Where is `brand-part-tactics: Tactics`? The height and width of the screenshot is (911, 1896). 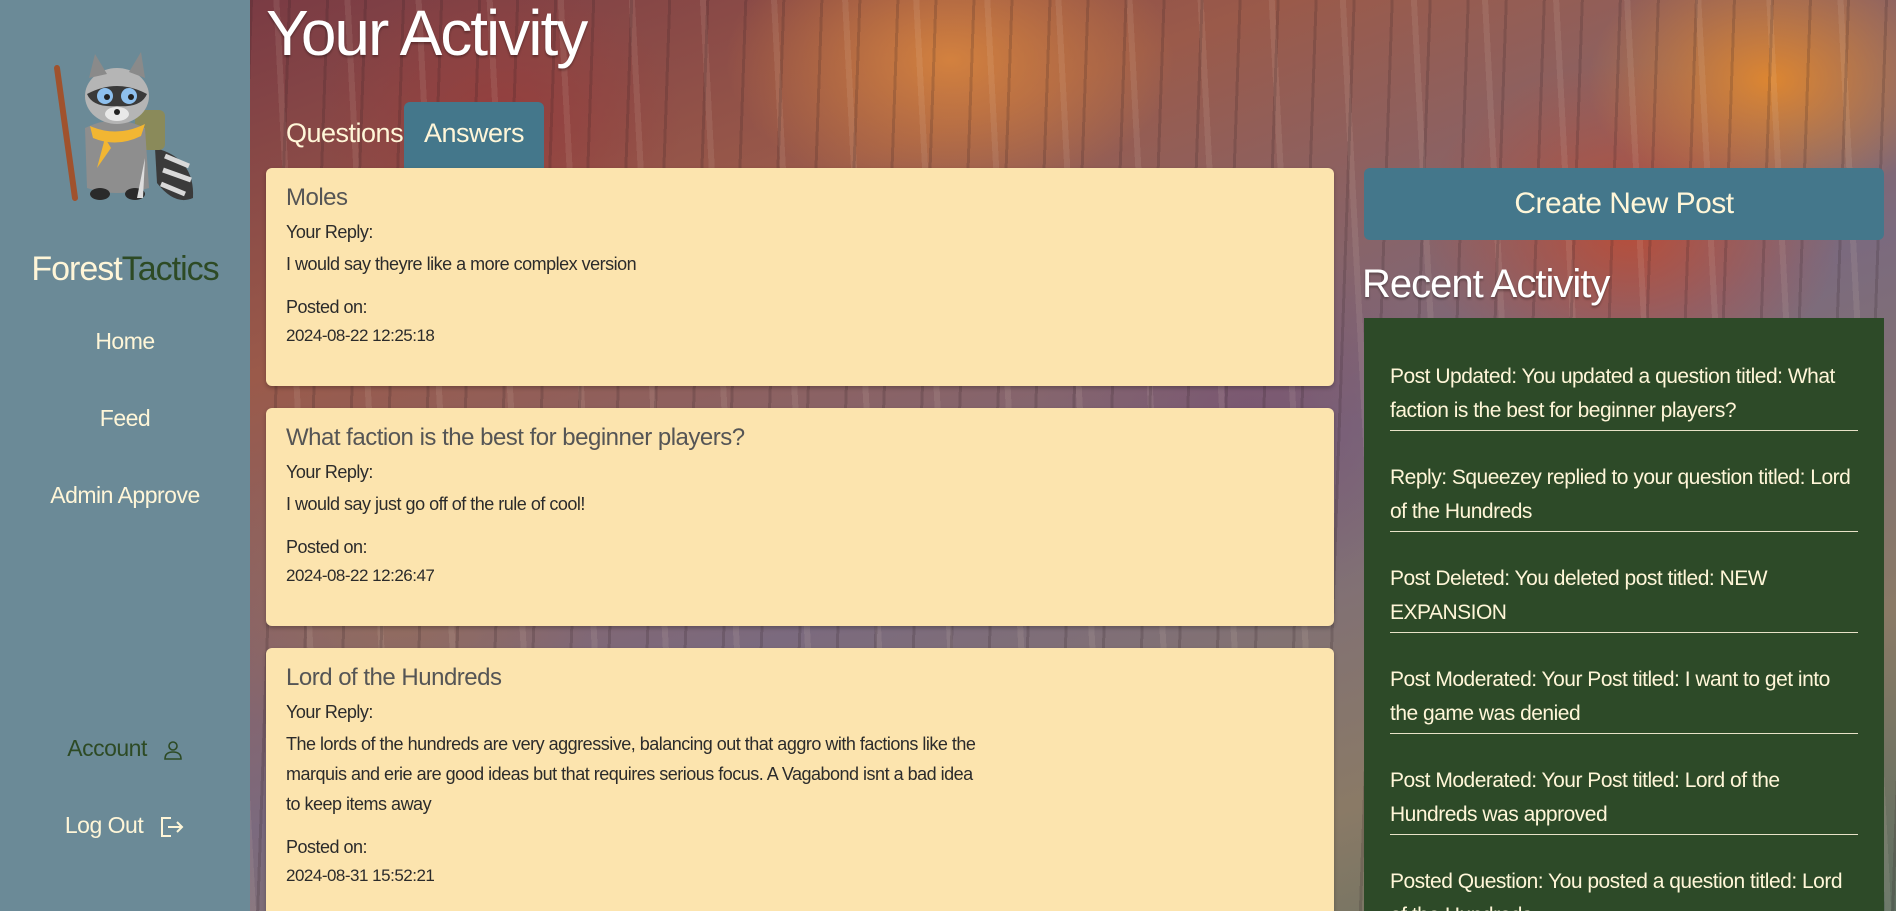
brand-part-tactics: Tactics is located at coordinates (170, 269).